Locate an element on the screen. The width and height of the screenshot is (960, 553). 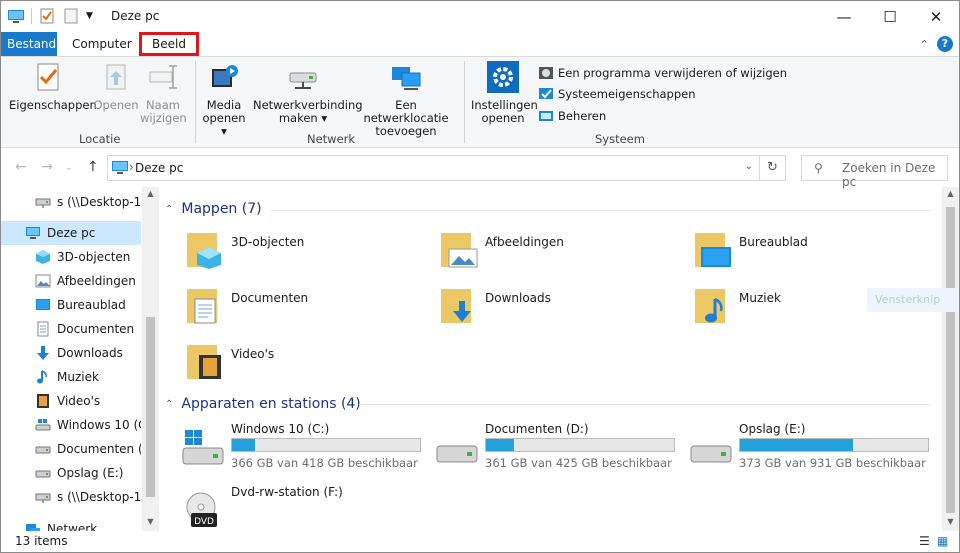
netwerkverbinding-button: Netwerkverbinding maken ▾ is located at coordinates (308, 93).